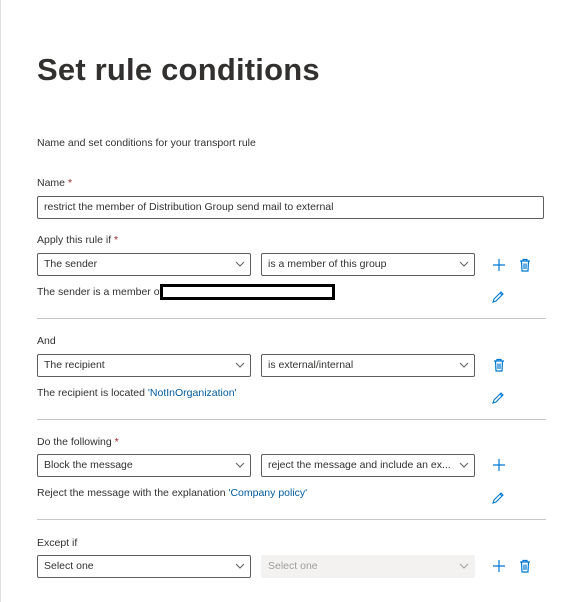 The image size is (561, 602). What do you see at coordinates (144, 465) in the screenshot?
I see `action-select: Block the message` at bounding box center [144, 465].